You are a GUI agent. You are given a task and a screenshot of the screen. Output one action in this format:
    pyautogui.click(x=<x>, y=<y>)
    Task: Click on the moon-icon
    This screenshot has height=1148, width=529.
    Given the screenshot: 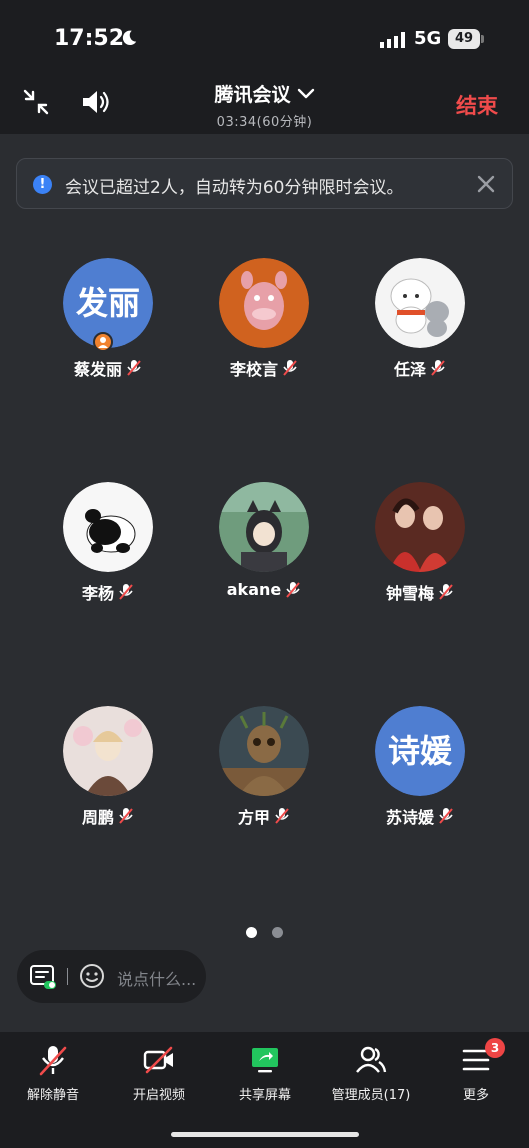 What is the action you would take?
    pyautogui.click(x=129, y=38)
    